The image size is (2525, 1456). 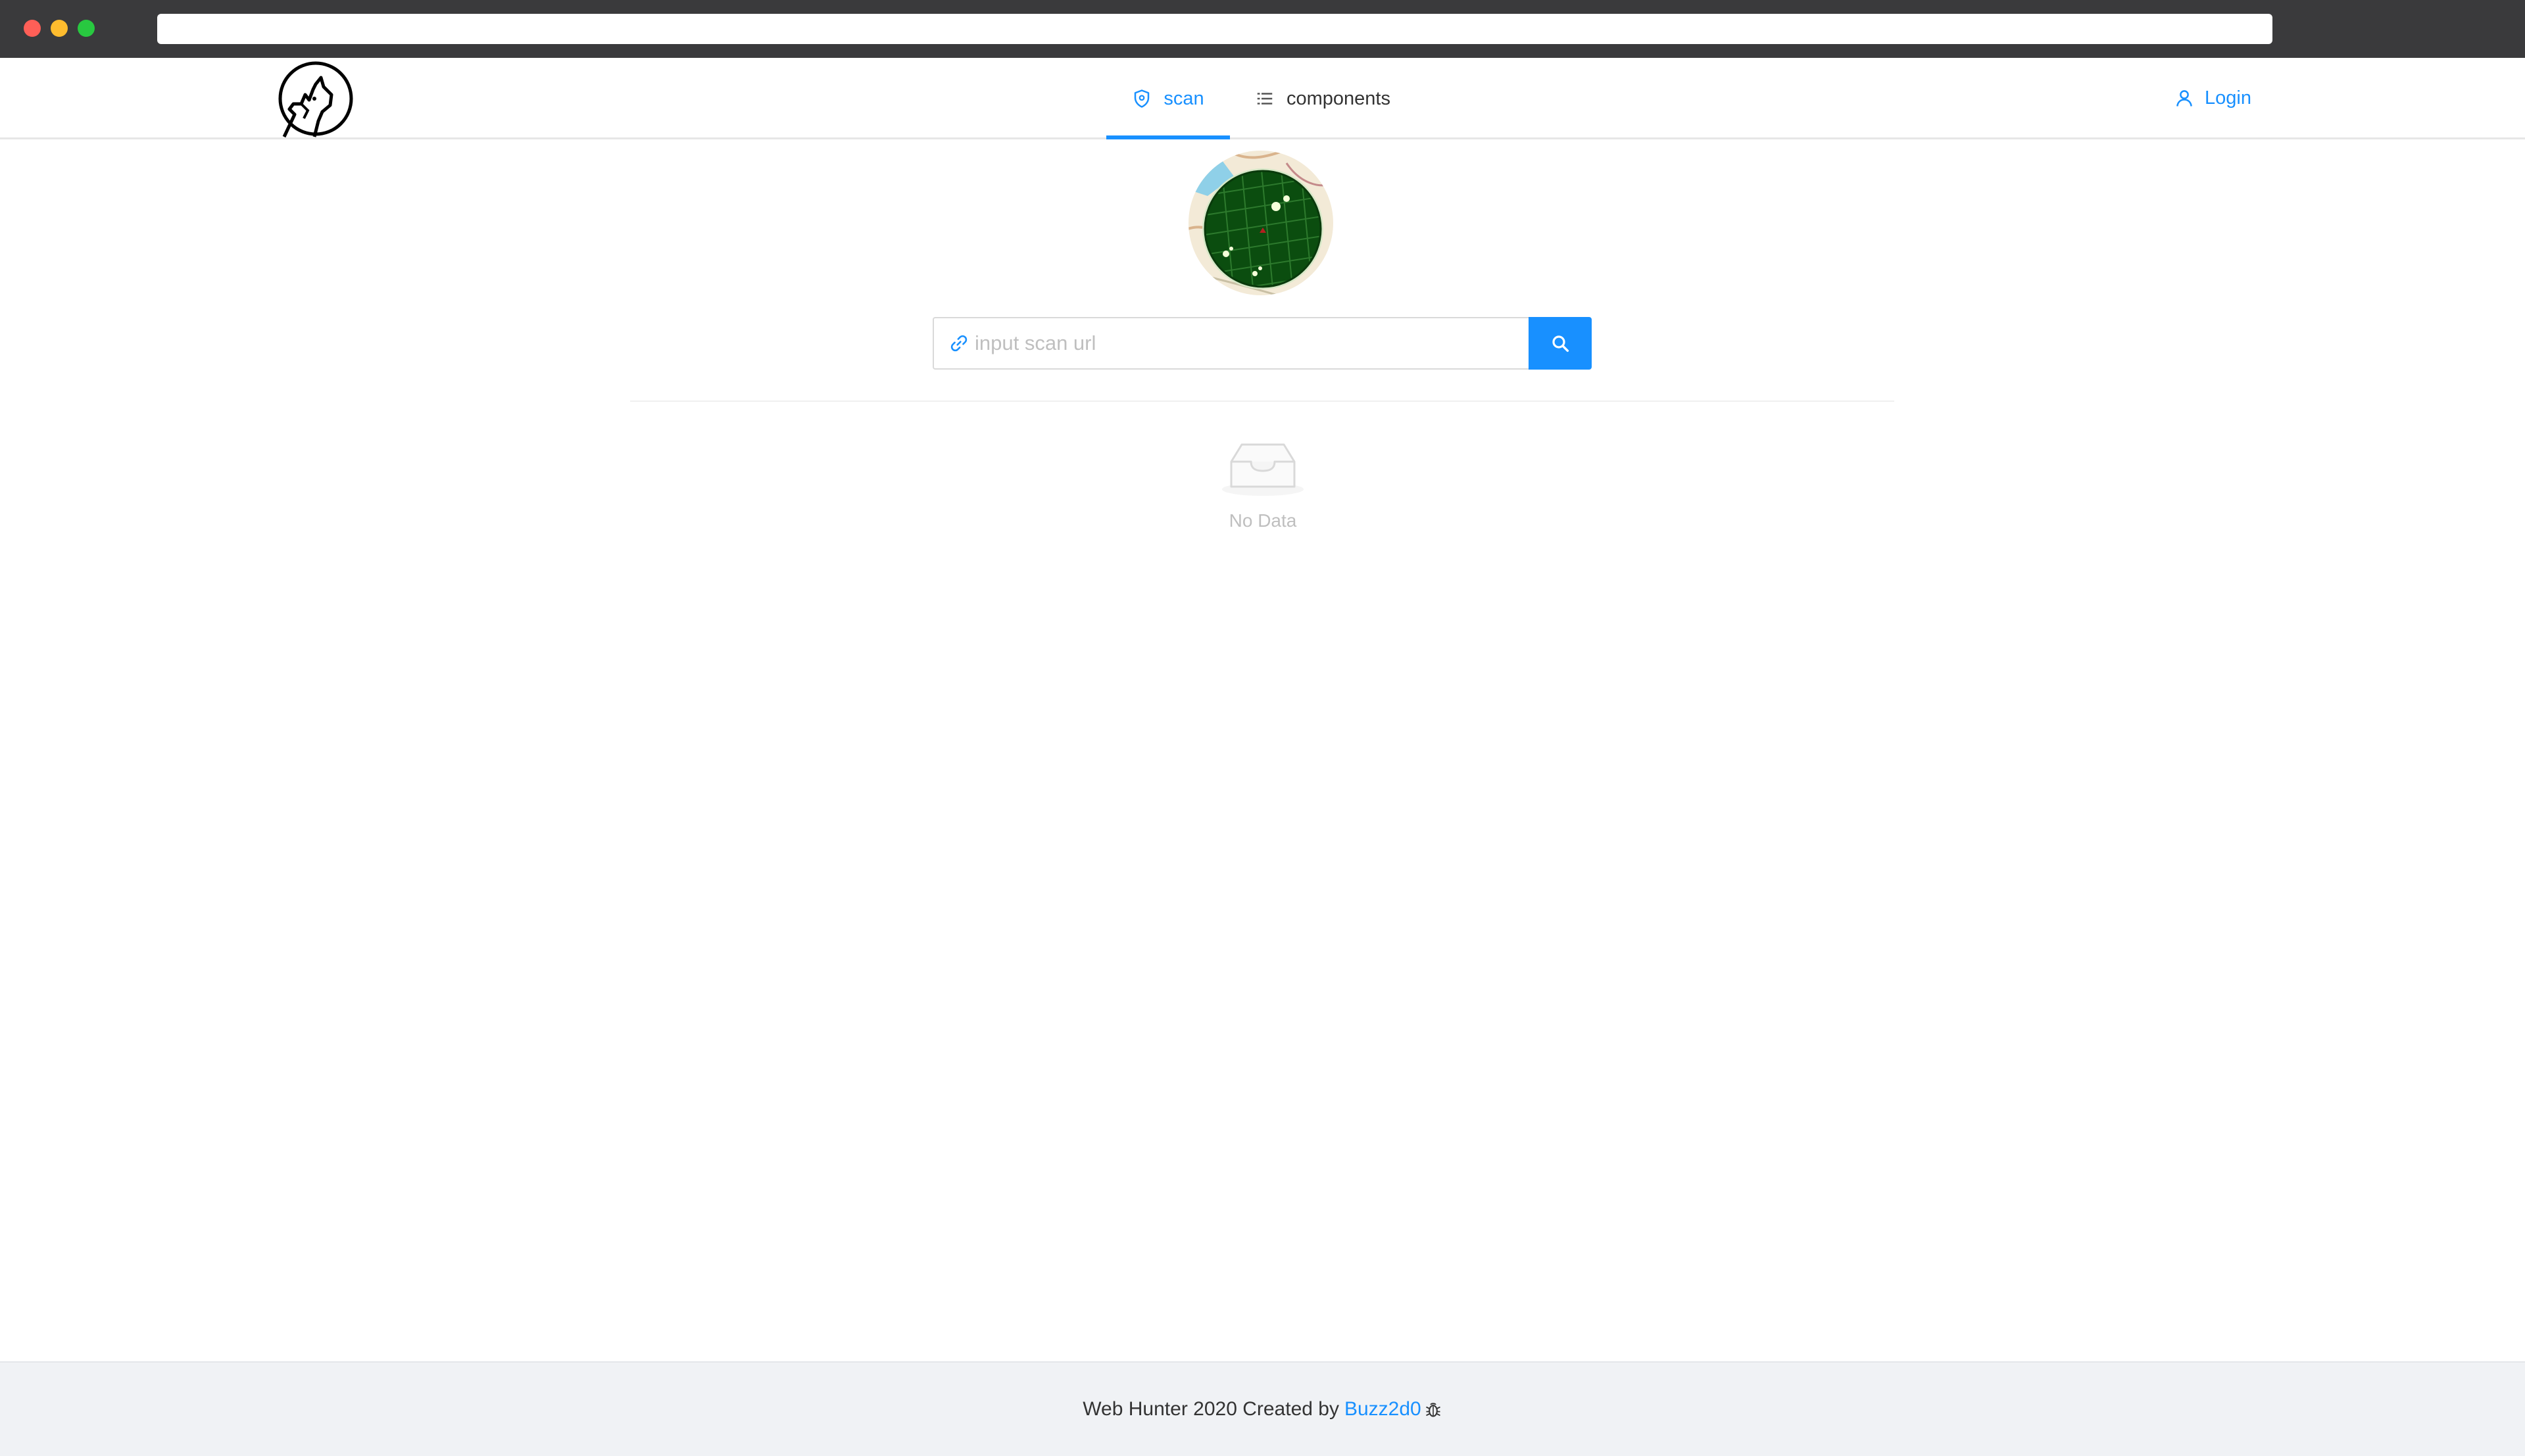 I want to click on user-icon, so click(x=2184, y=98).